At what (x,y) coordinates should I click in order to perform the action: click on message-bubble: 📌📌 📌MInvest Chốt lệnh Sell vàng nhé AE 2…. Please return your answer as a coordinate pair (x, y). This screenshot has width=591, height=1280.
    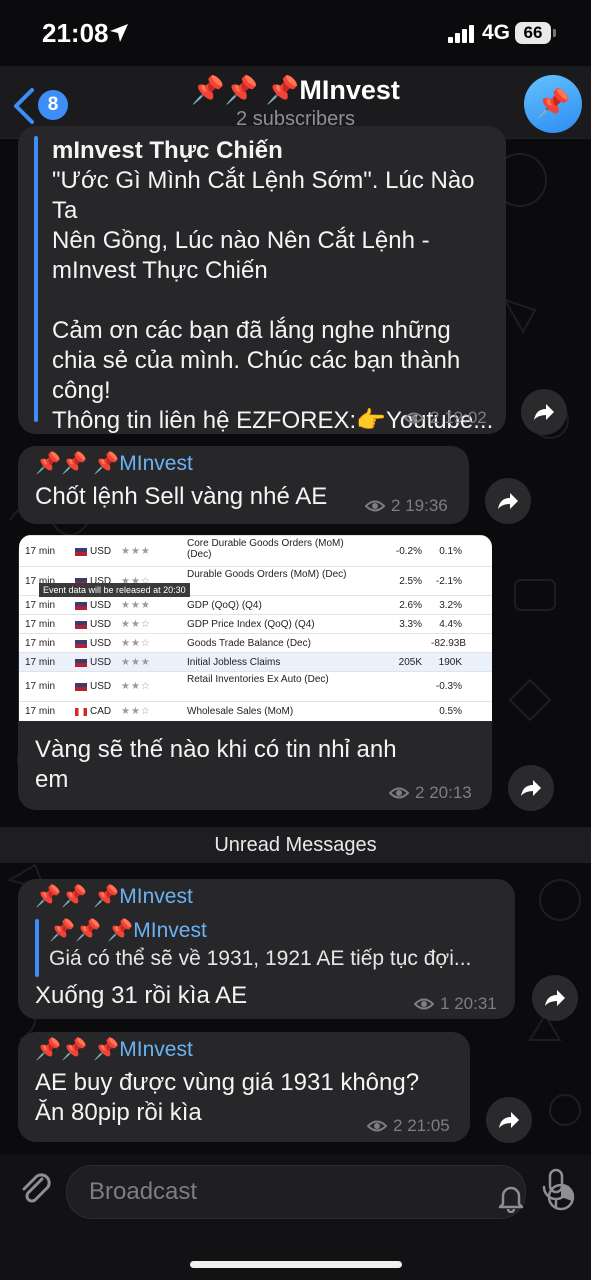
    Looking at the image, I should click on (243, 485).